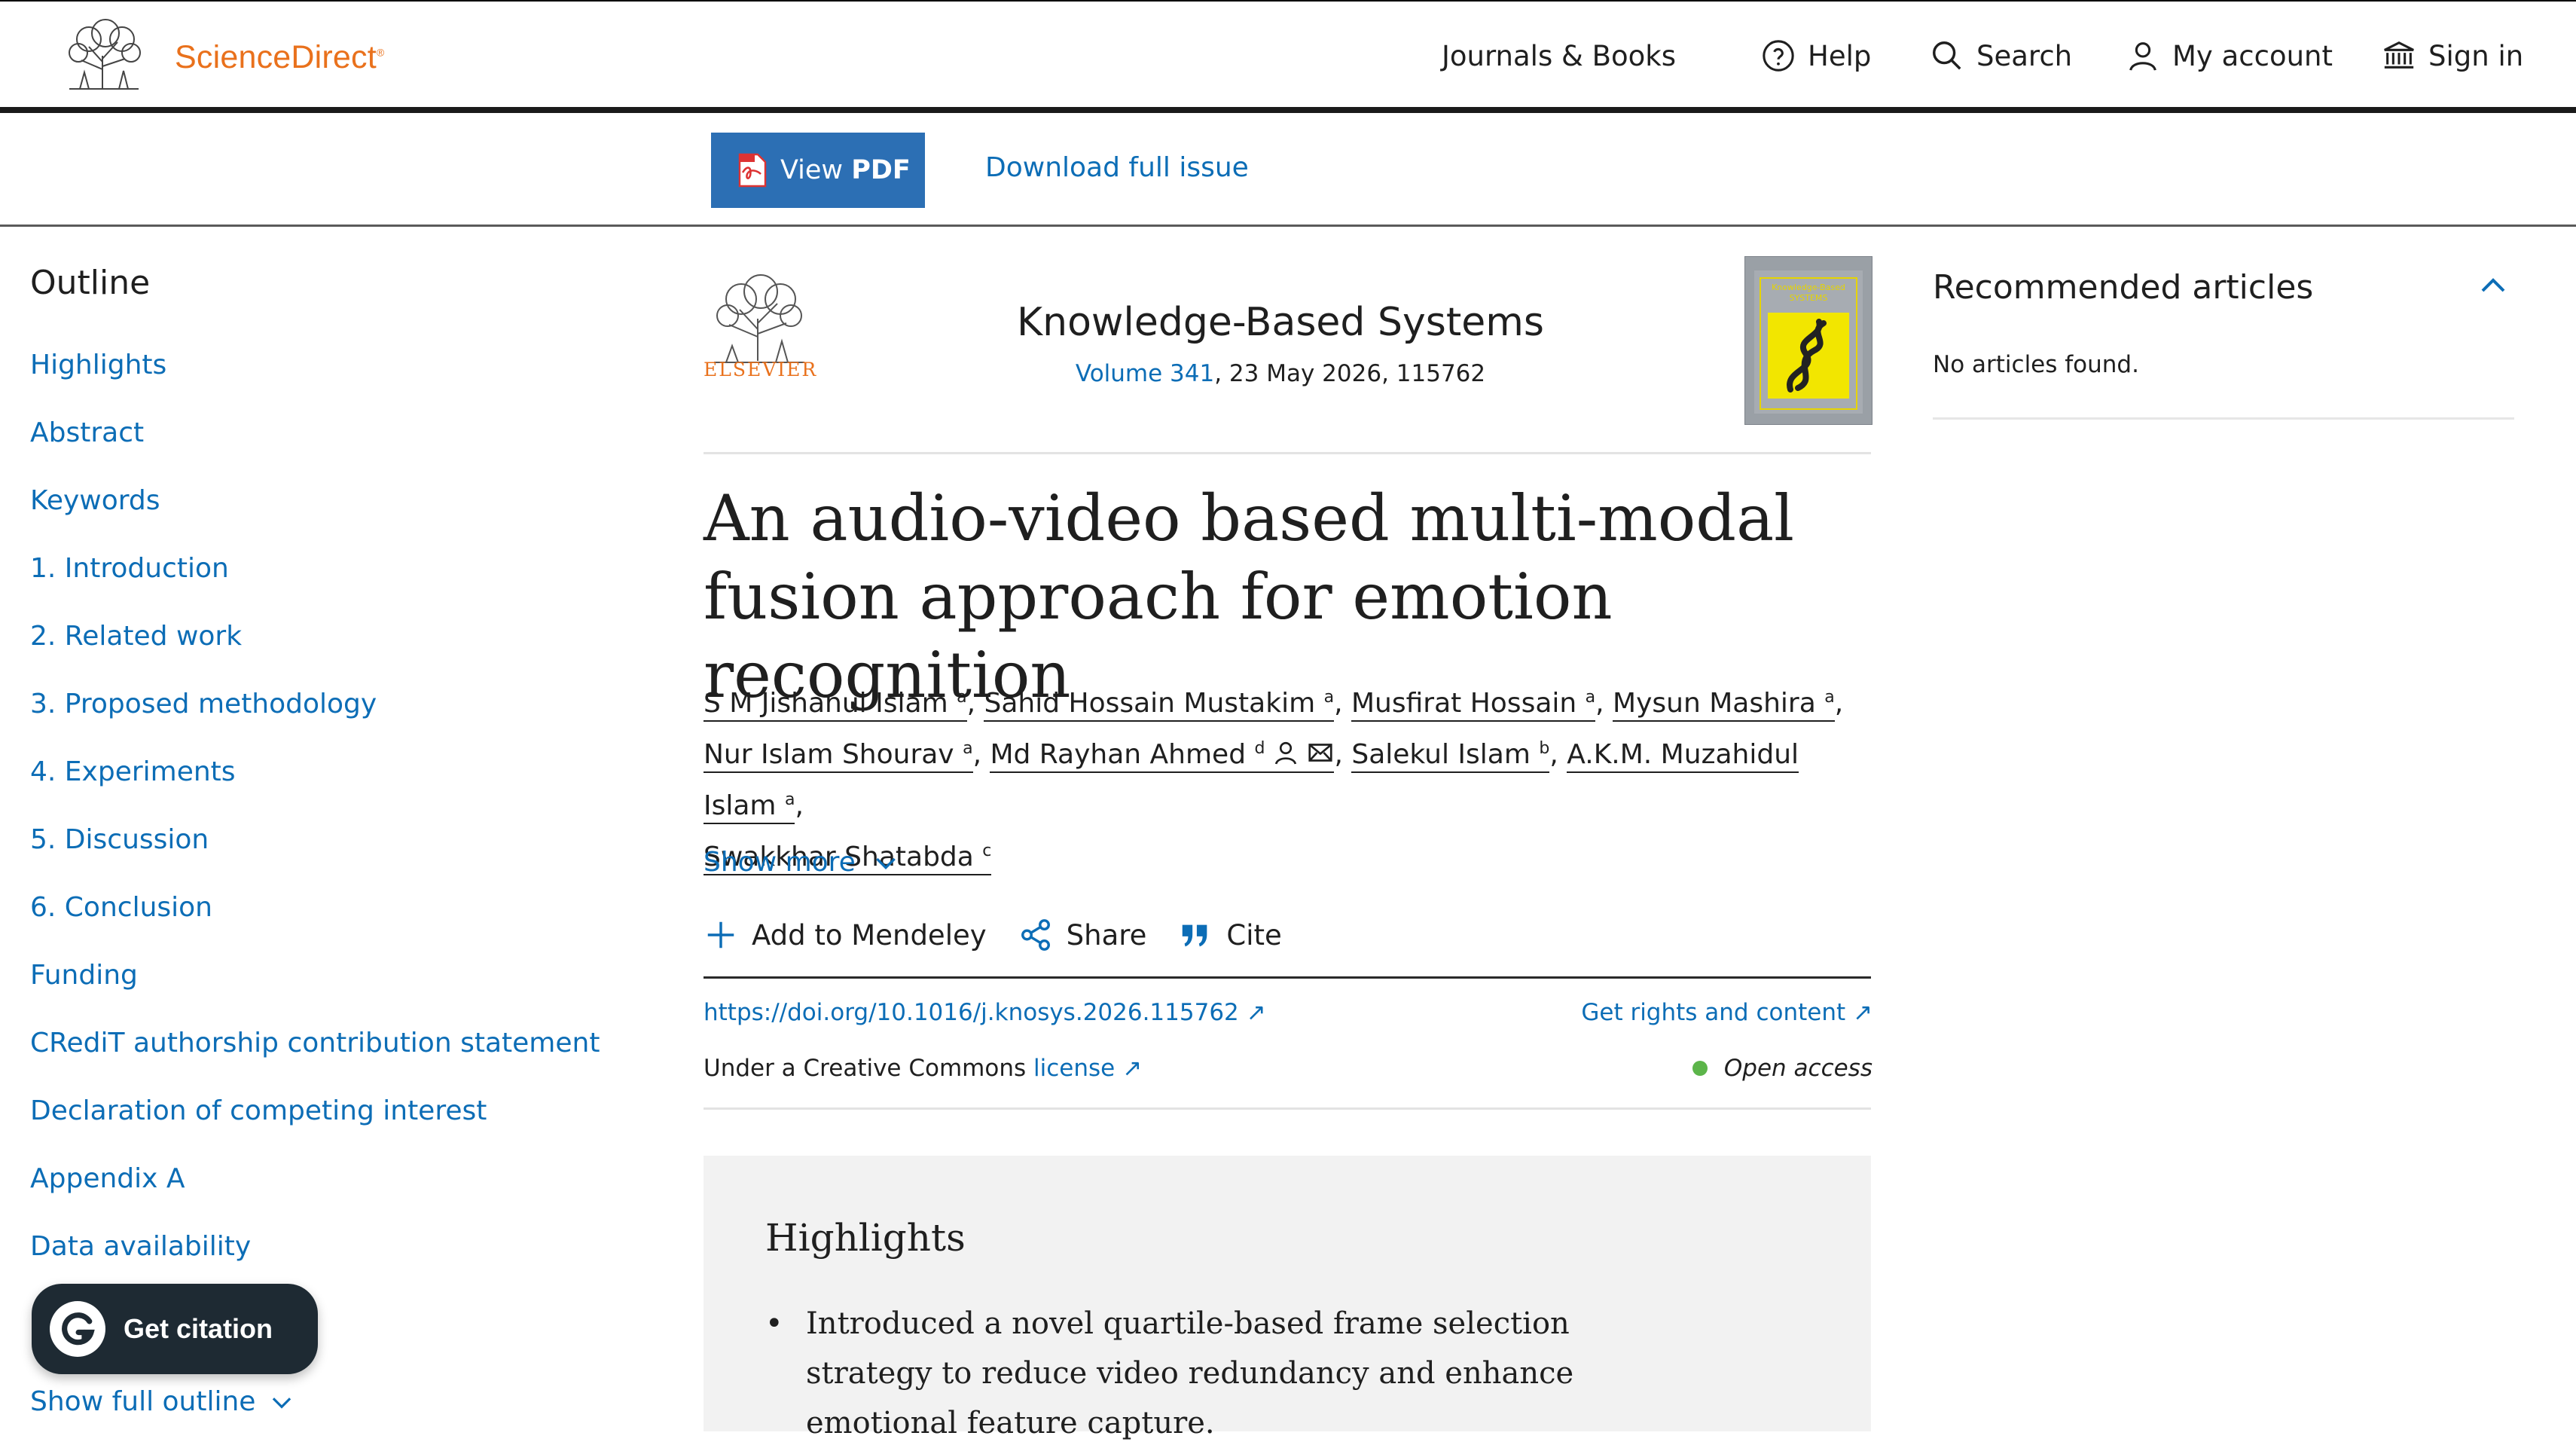  Describe the element at coordinates (818, 170) in the screenshot. I see `view-pdf-button: View PDF` at that location.